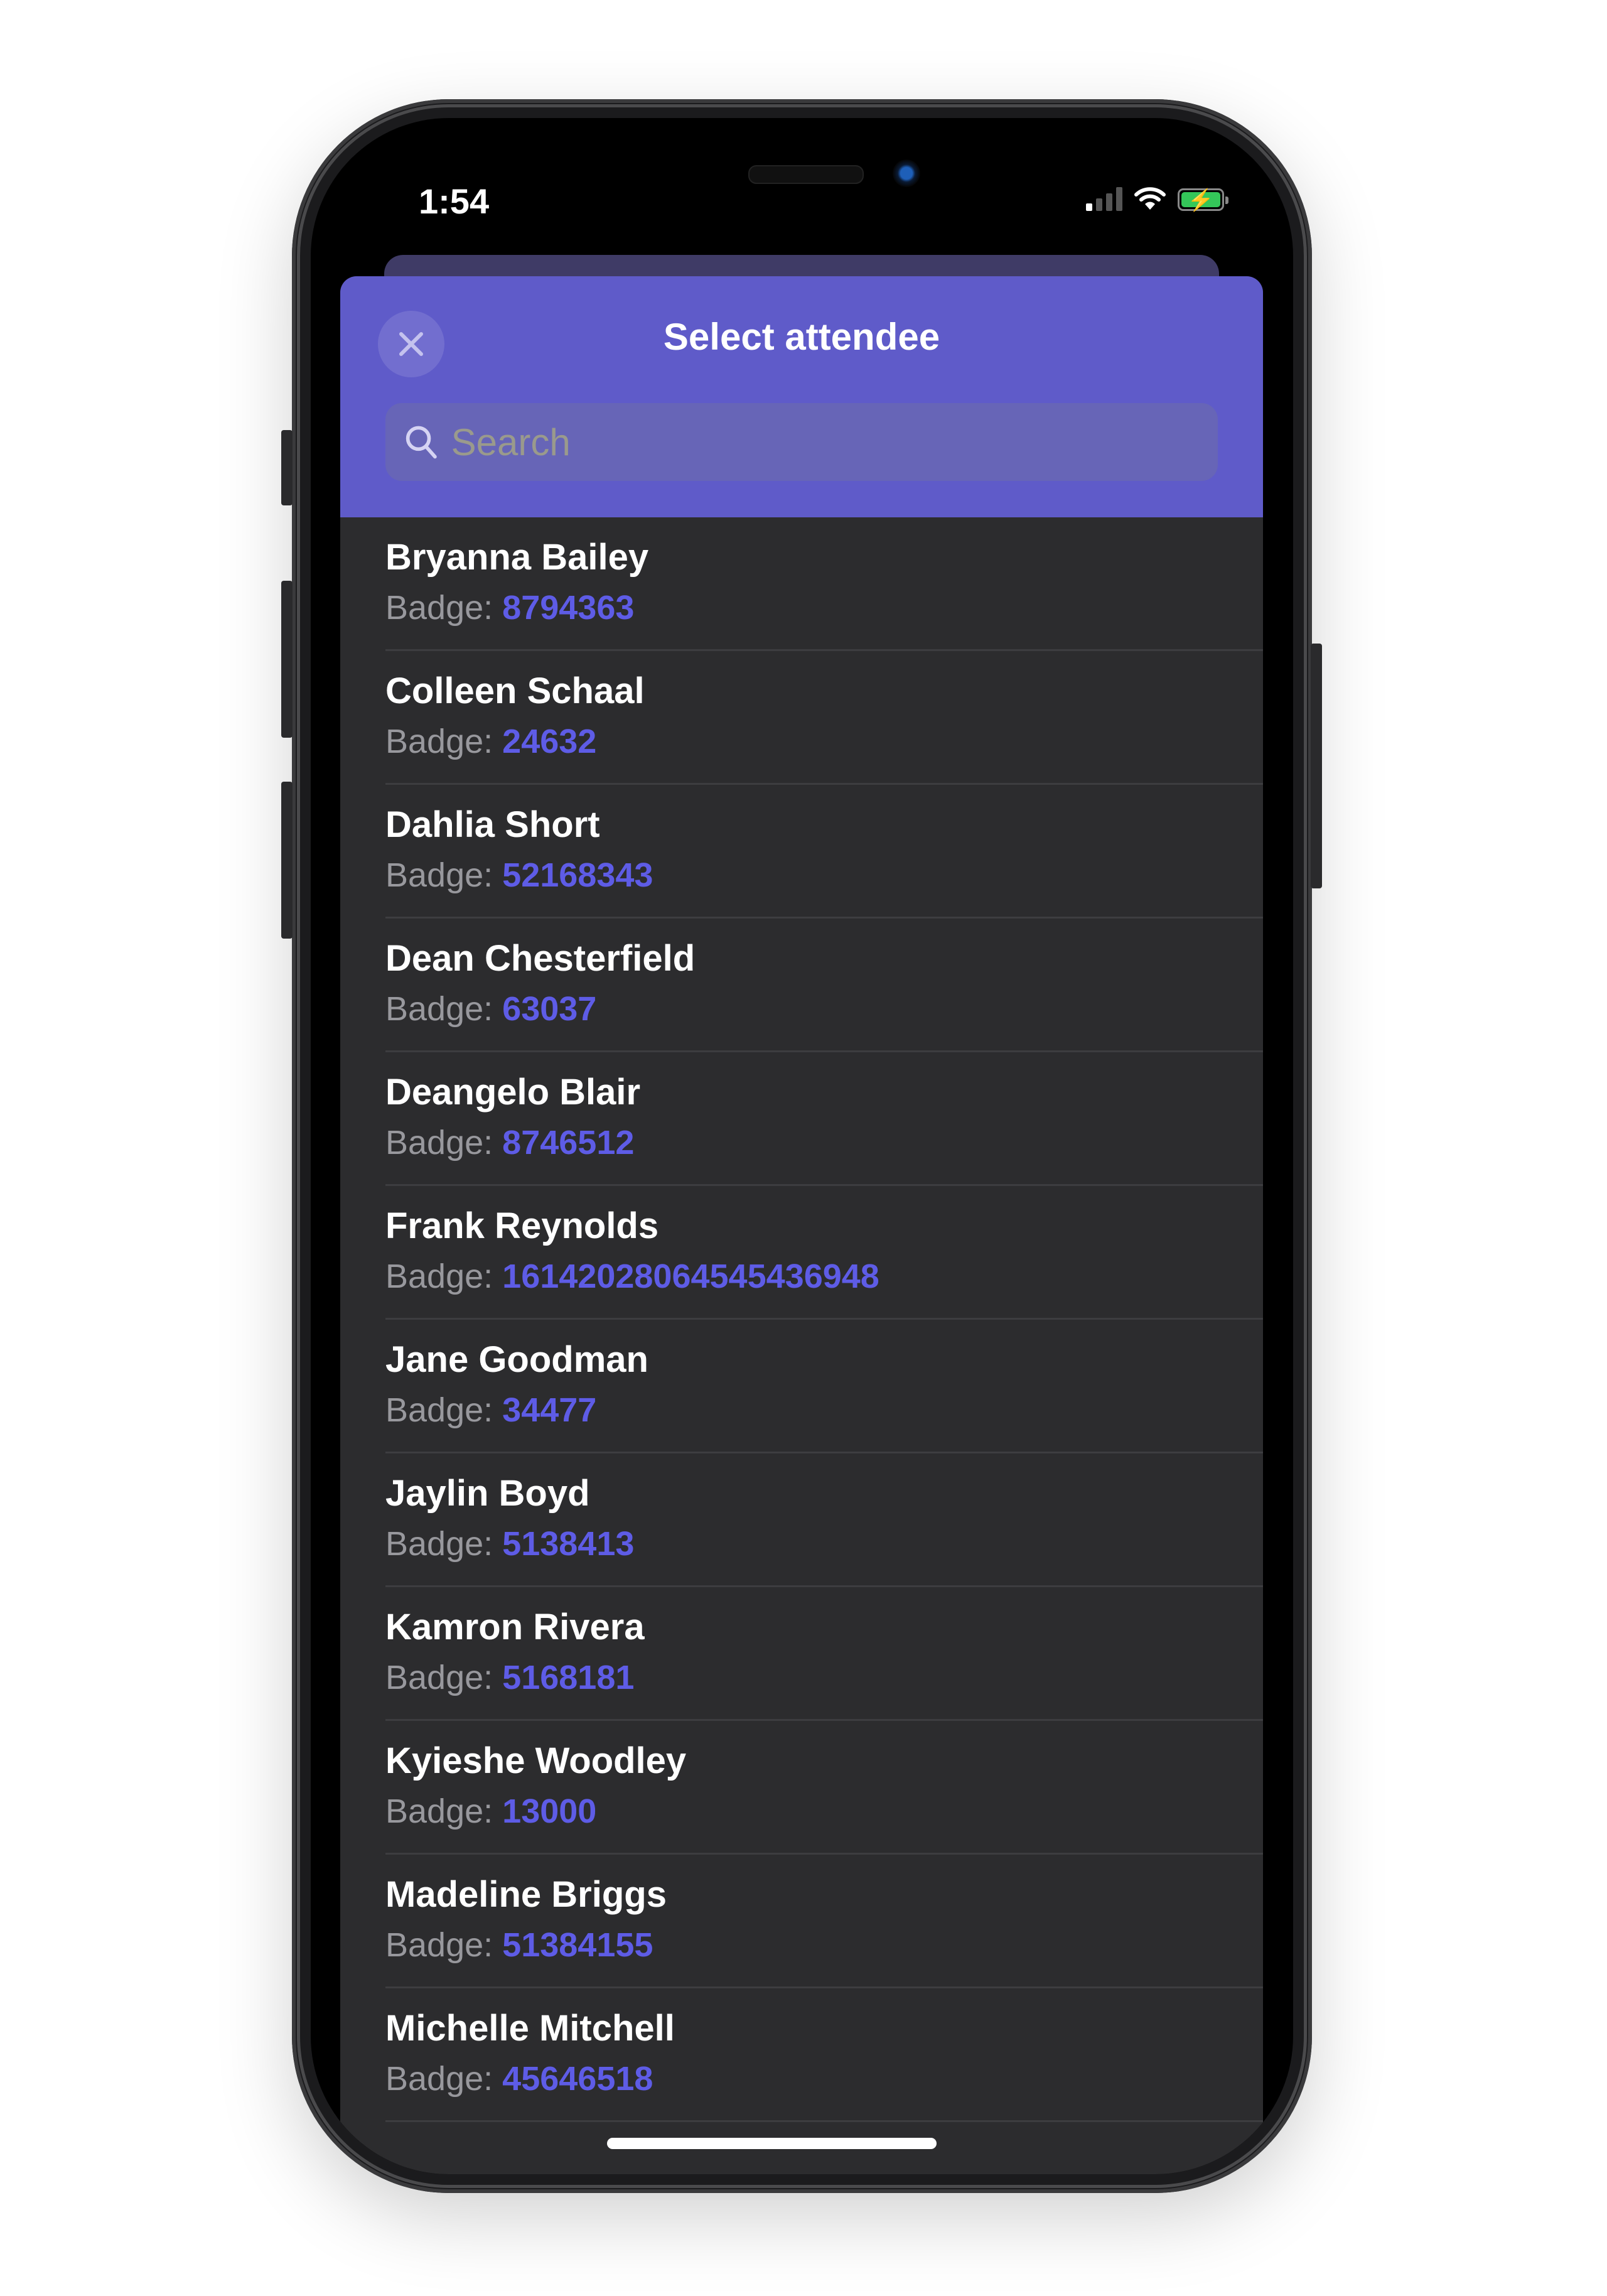  Describe the element at coordinates (549, 1009) in the screenshot. I see `badge-number: 63037` at that location.